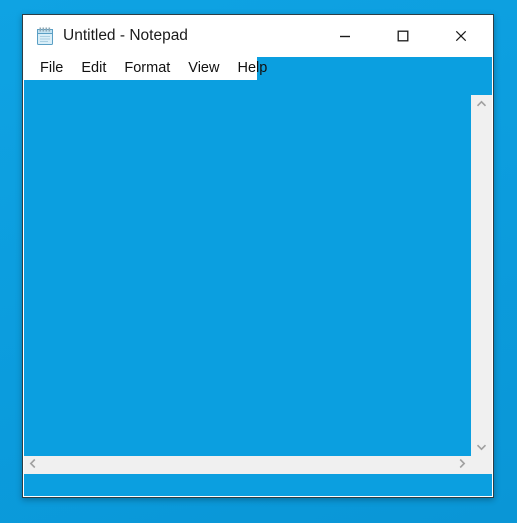 Image resolution: width=517 pixels, height=523 pixels. I want to click on menu-item-view: View, so click(203, 68).